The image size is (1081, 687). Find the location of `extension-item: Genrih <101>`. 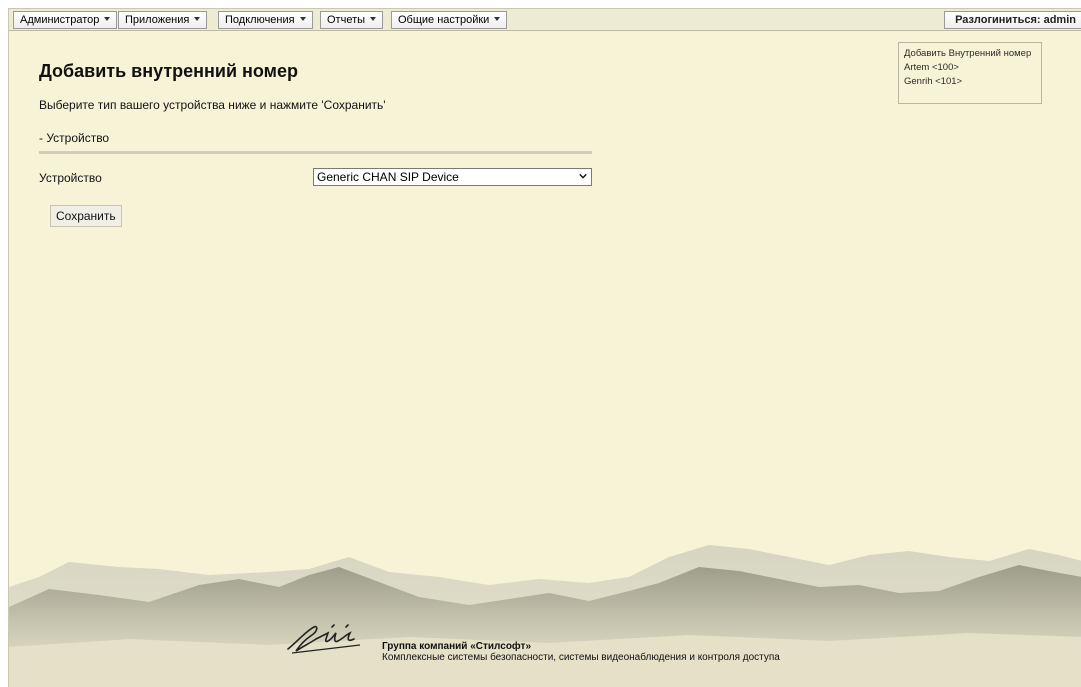

extension-item: Genrih <101> is located at coordinates (972, 82).